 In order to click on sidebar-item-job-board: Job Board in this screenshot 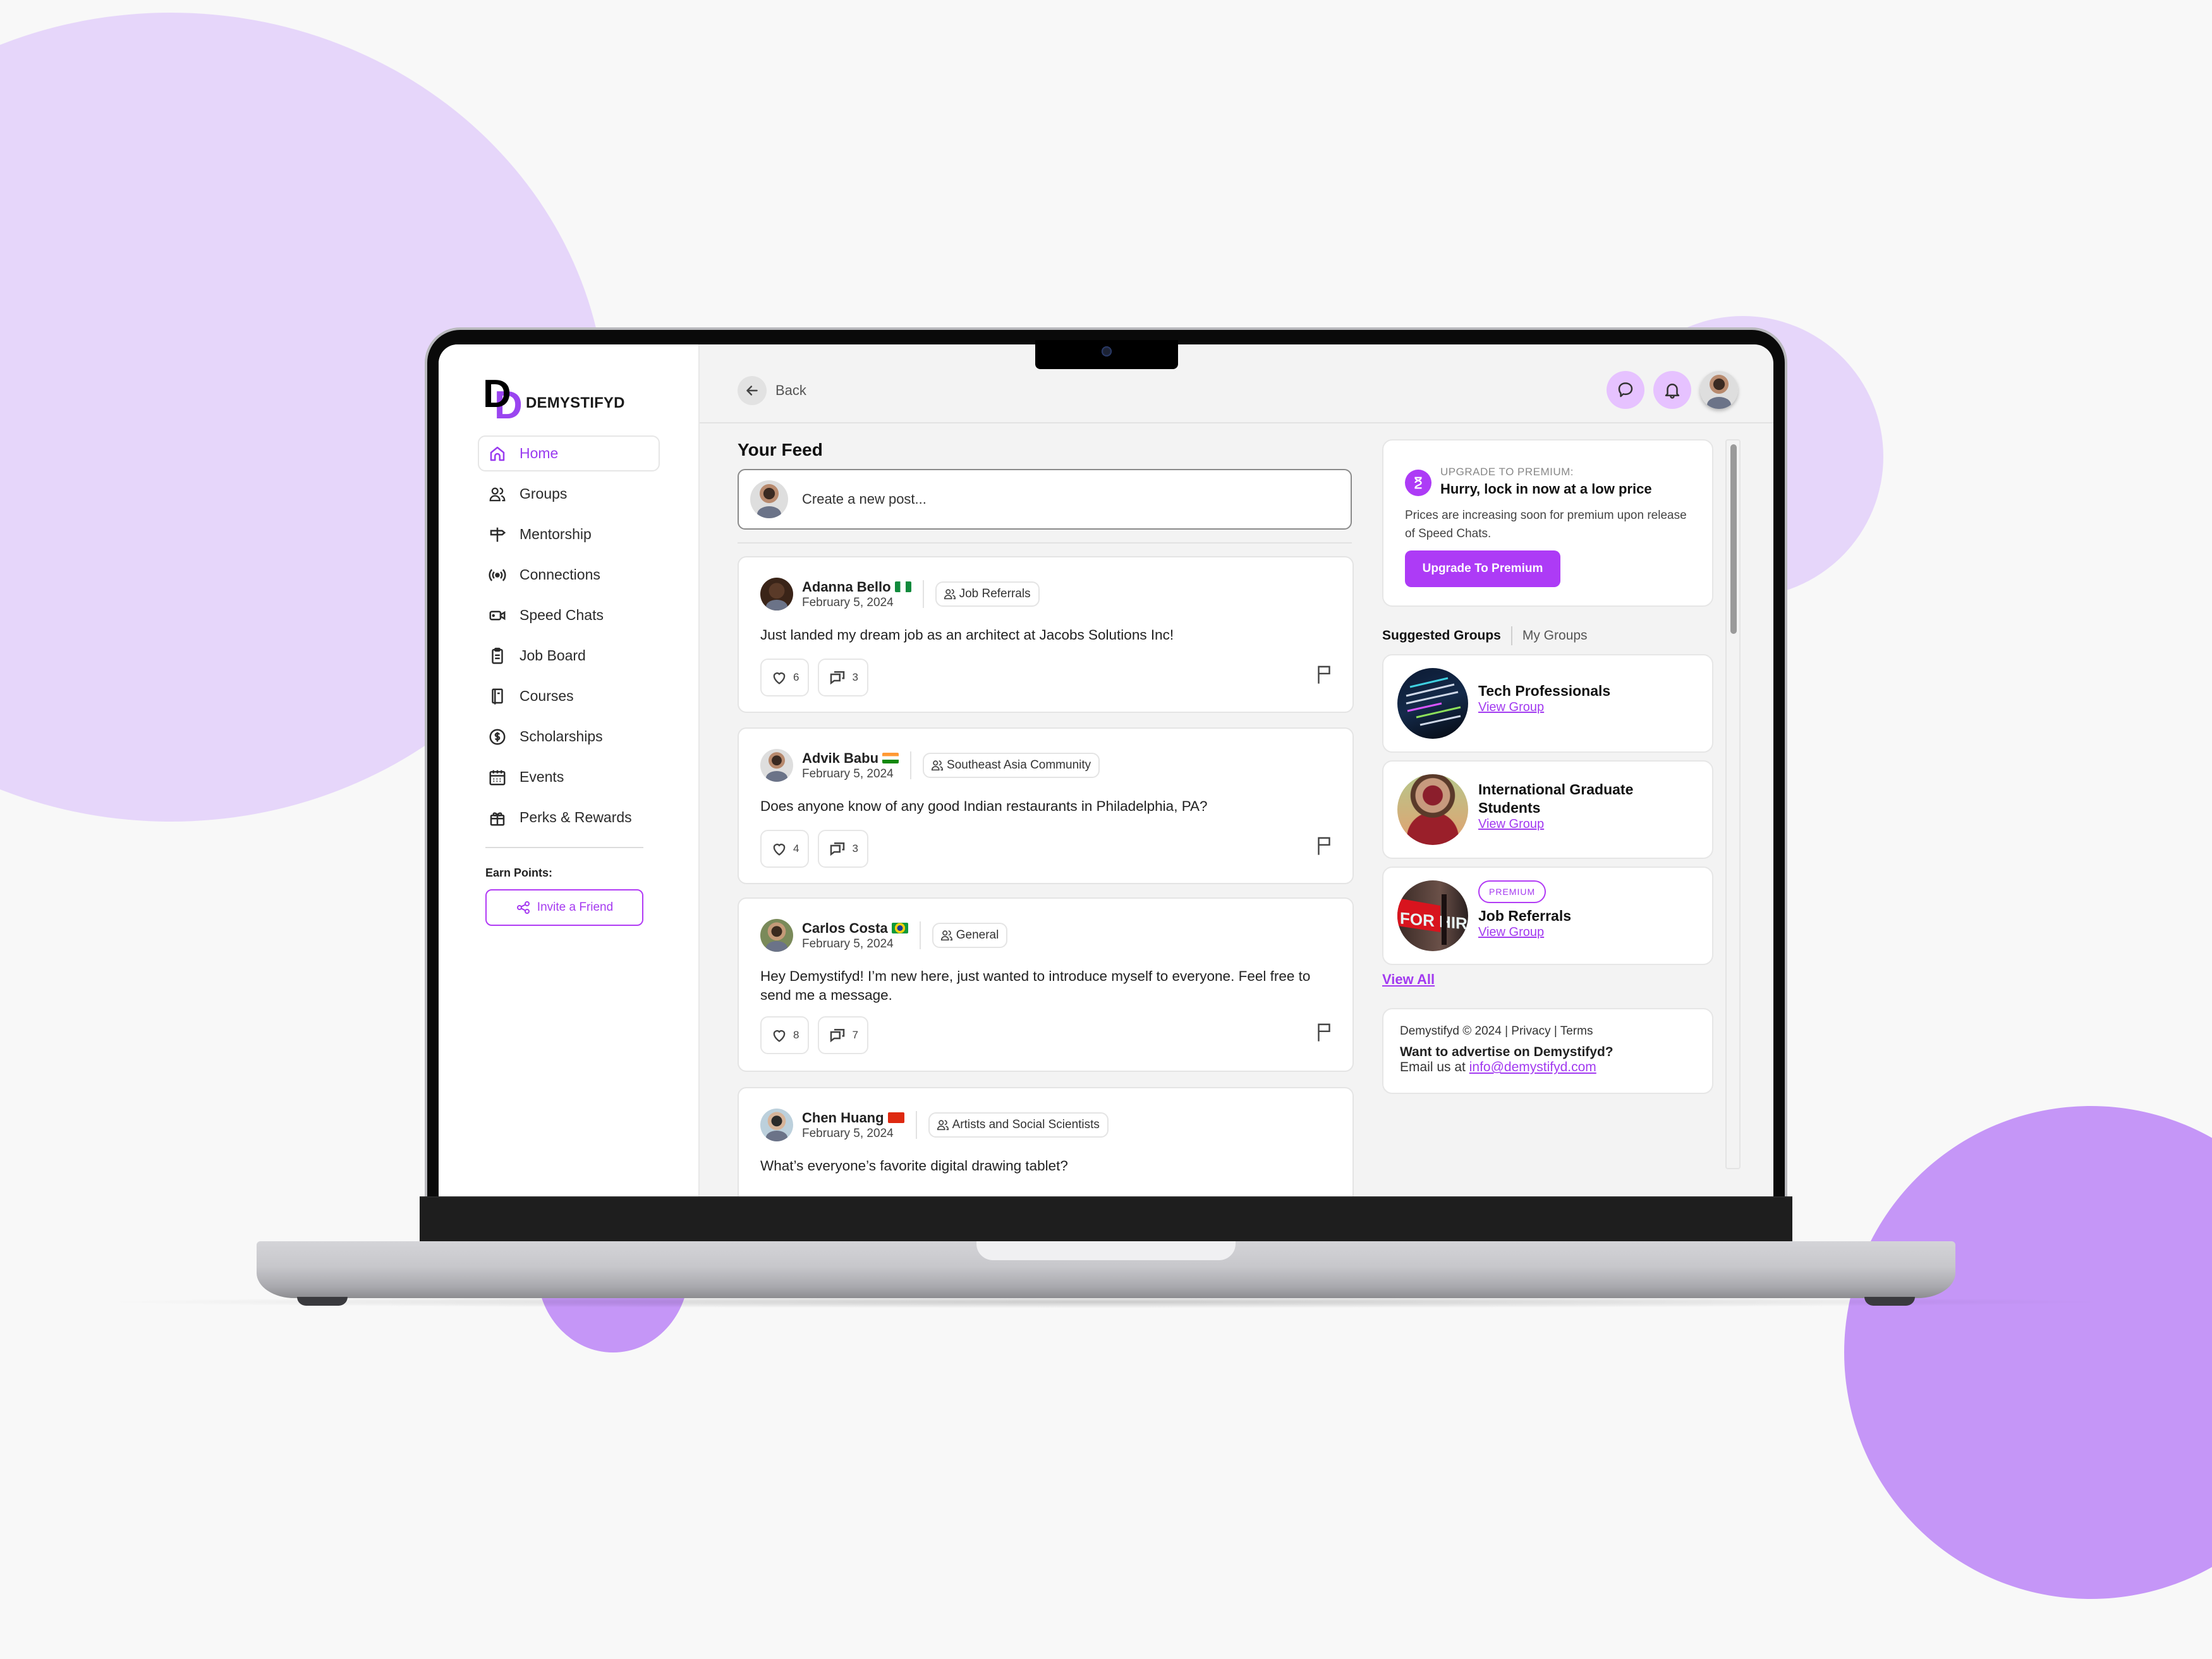, I will do `click(569, 656)`.